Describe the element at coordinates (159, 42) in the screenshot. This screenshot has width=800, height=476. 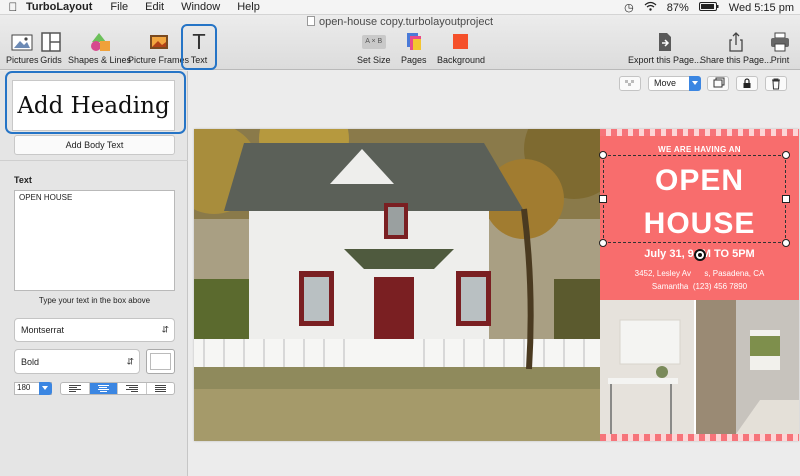
I see `picture-frames-icon` at that location.